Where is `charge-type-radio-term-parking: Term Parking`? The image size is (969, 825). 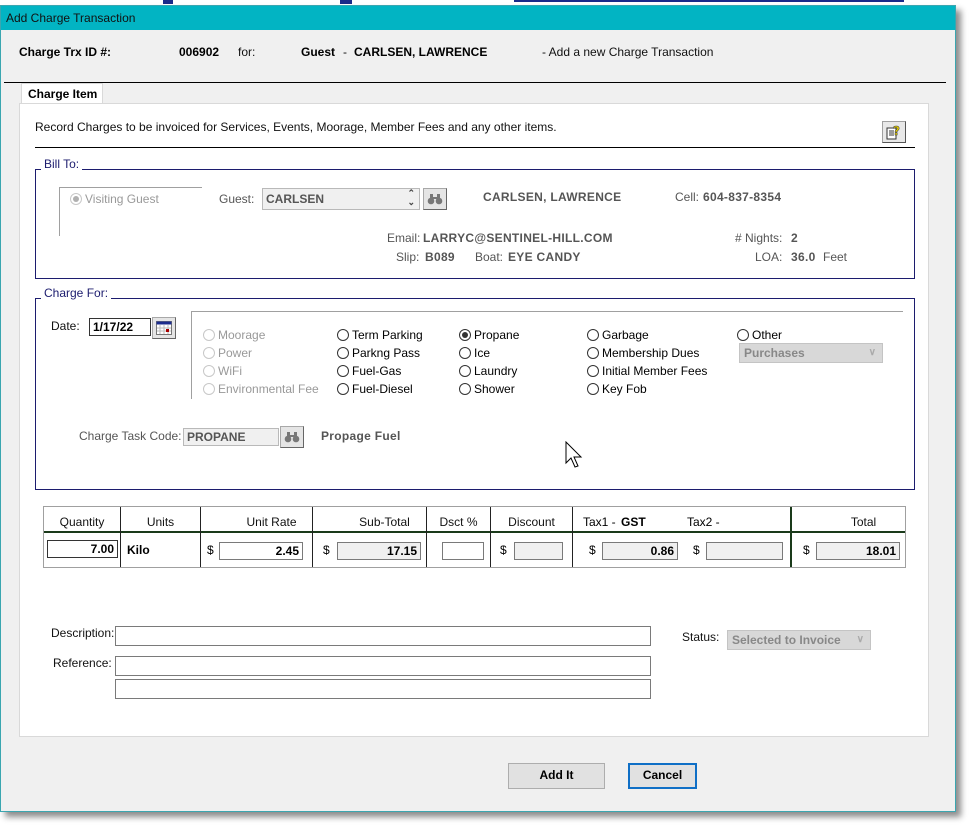
charge-type-radio-term-parking: Term Parking is located at coordinates (380, 335).